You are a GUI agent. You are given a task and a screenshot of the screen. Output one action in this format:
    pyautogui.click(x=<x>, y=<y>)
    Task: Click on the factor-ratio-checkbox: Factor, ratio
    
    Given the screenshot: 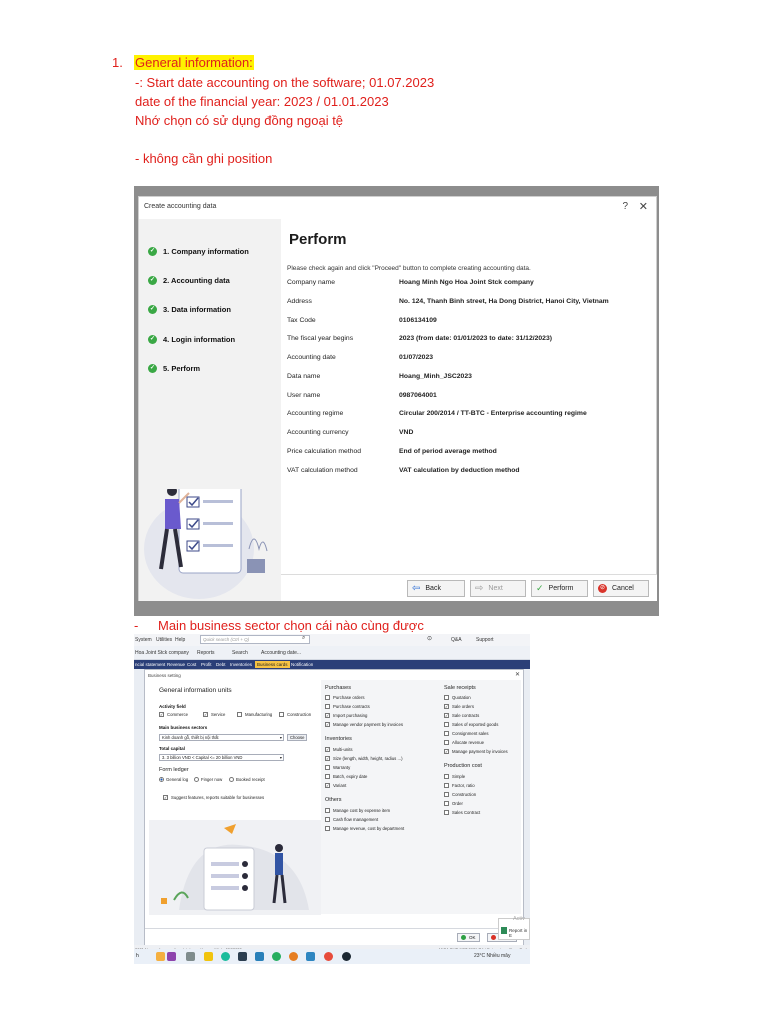 What is the action you would take?
    pyautogui.click(x=459, y=785)
    